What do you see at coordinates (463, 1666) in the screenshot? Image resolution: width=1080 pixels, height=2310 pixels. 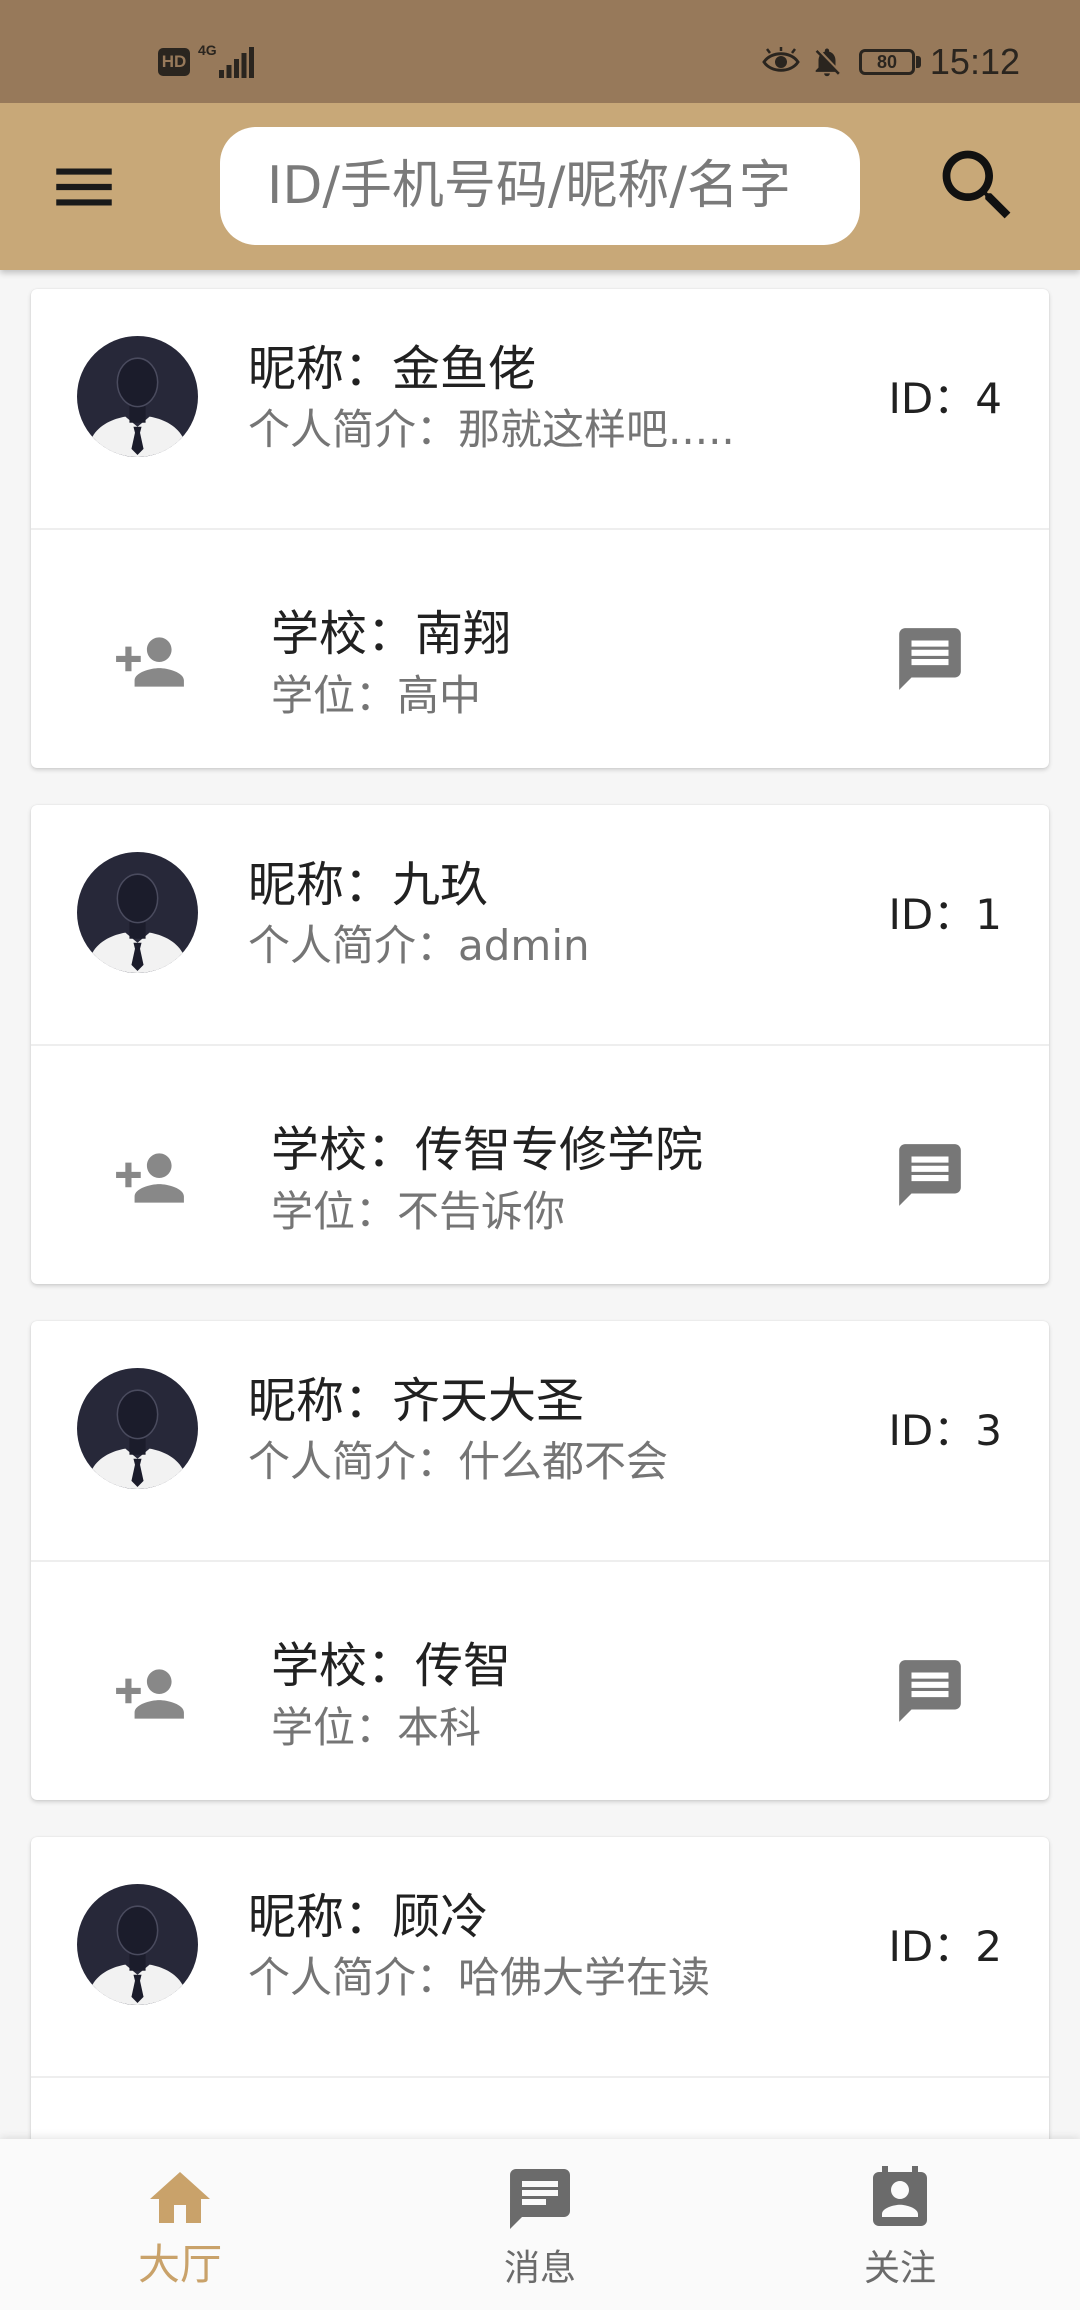 I see `user-school: 传智` at bounding box center [463, 1666].